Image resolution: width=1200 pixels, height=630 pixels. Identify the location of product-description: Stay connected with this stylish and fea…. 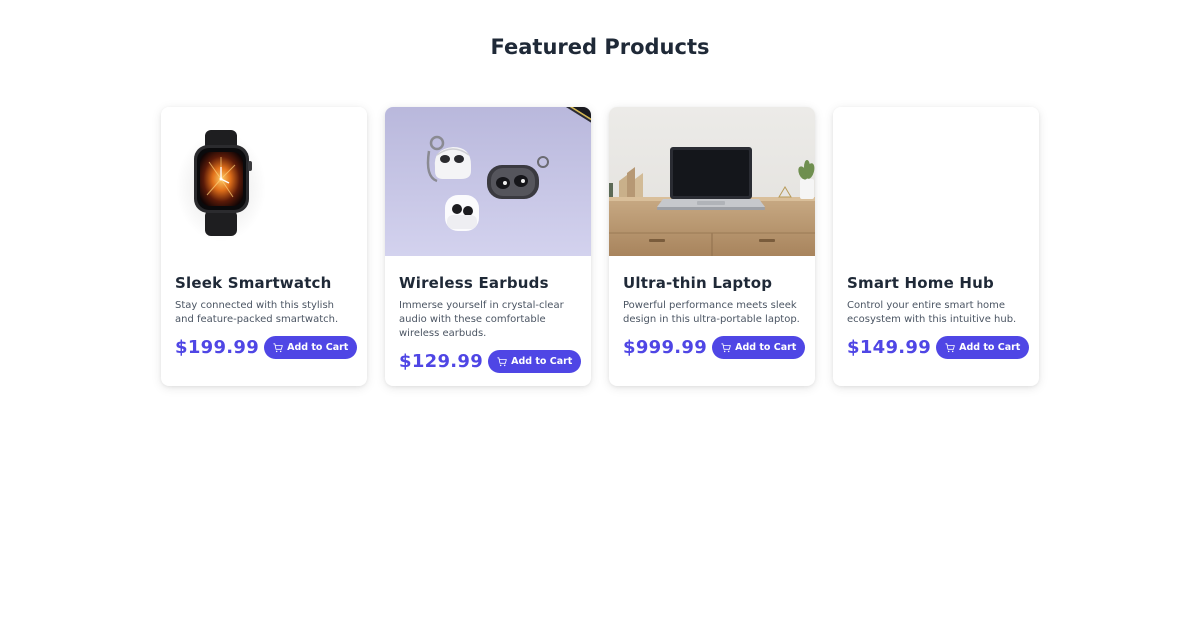
(257, 312).